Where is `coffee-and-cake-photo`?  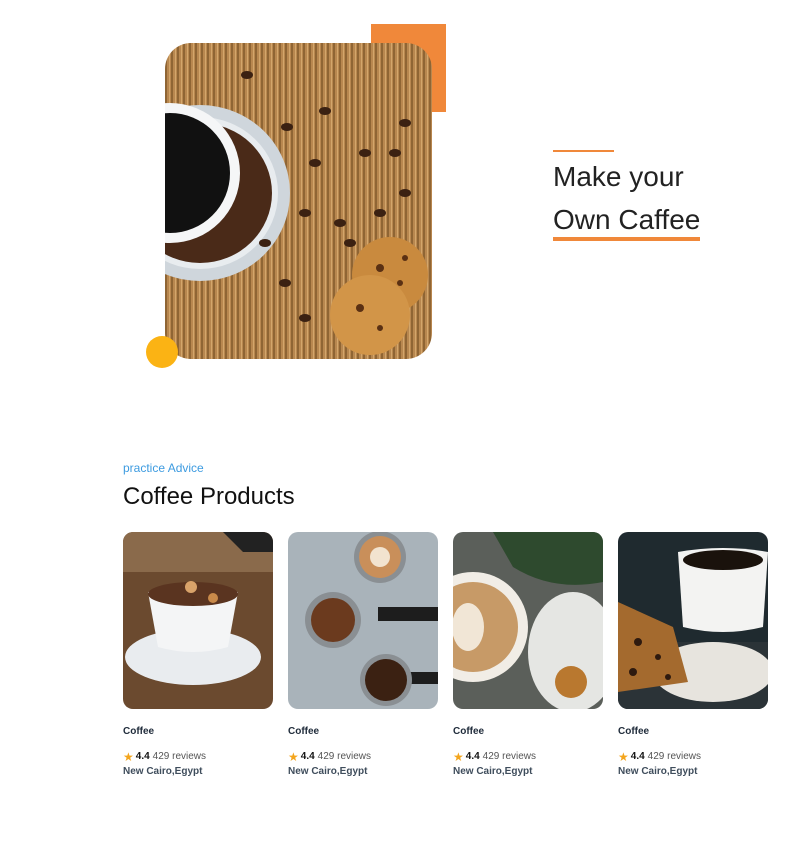 coffee-and-cake-photo is located at coordinates (693, 620).